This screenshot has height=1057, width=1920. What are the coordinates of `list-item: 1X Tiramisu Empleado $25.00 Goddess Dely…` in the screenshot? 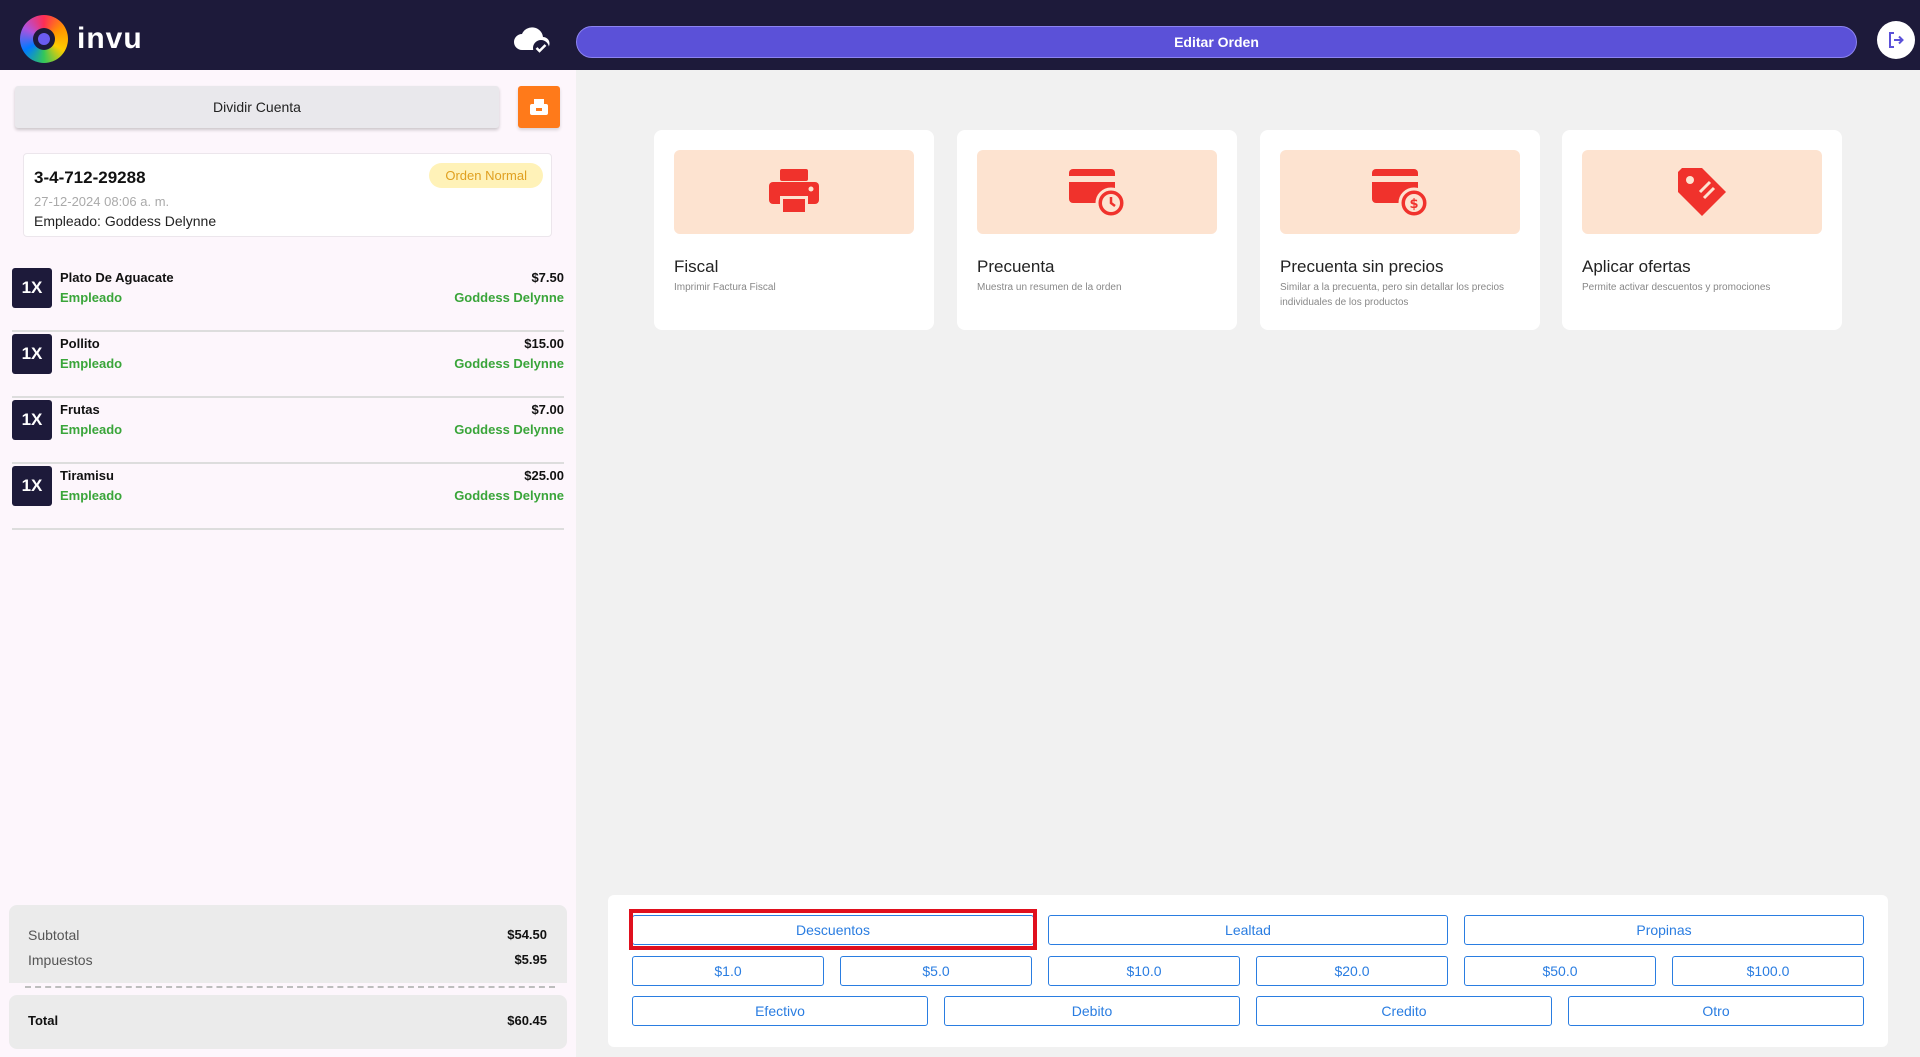 It's located at (288, 497).